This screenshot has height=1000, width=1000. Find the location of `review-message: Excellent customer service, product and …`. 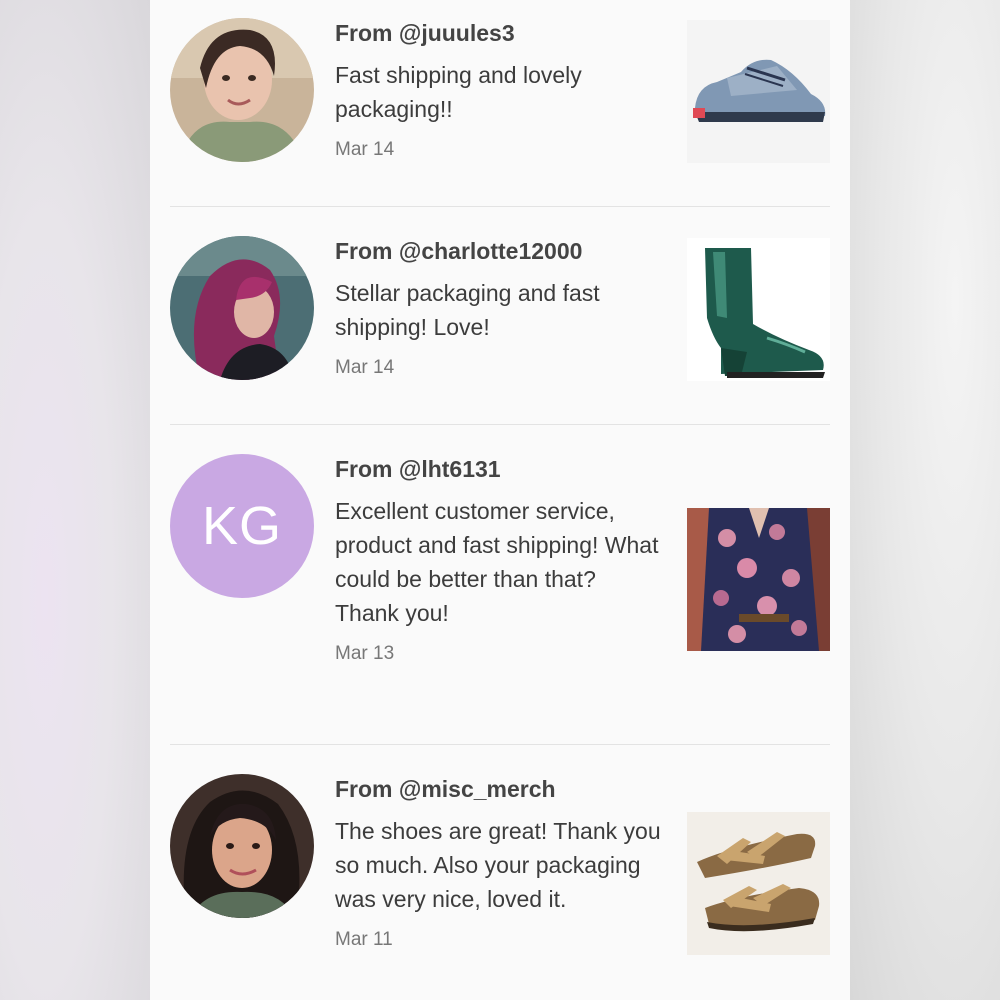

review-message: Excellent customer service, product and … is located at coordinates (497, 562).